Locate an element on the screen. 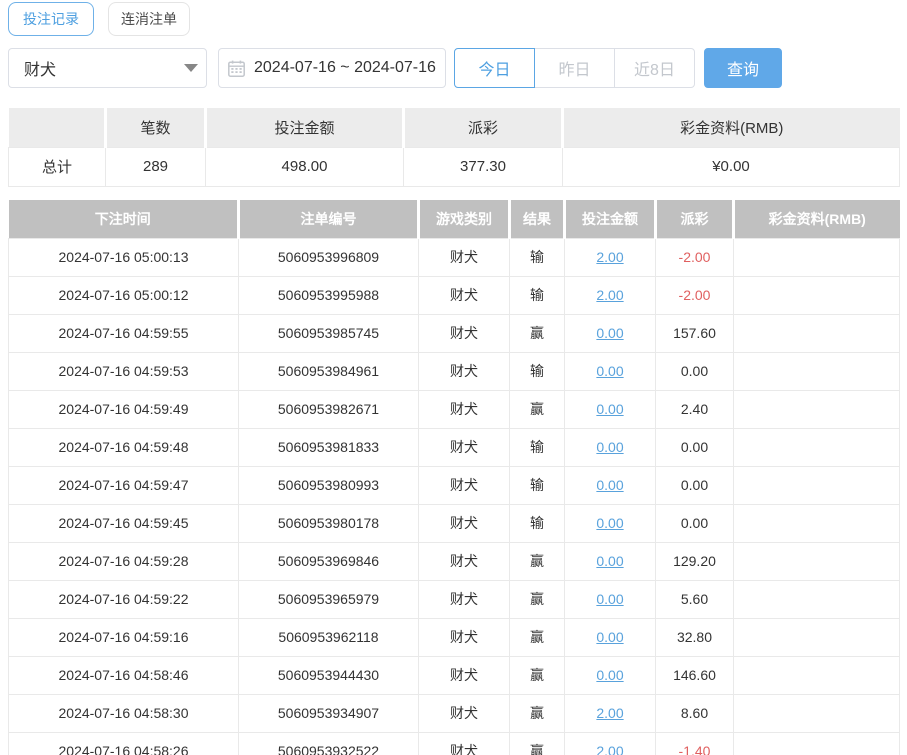 This screenshot has height=755, width=907. summary-total-count: 289 is located at coordinates (155, 166).